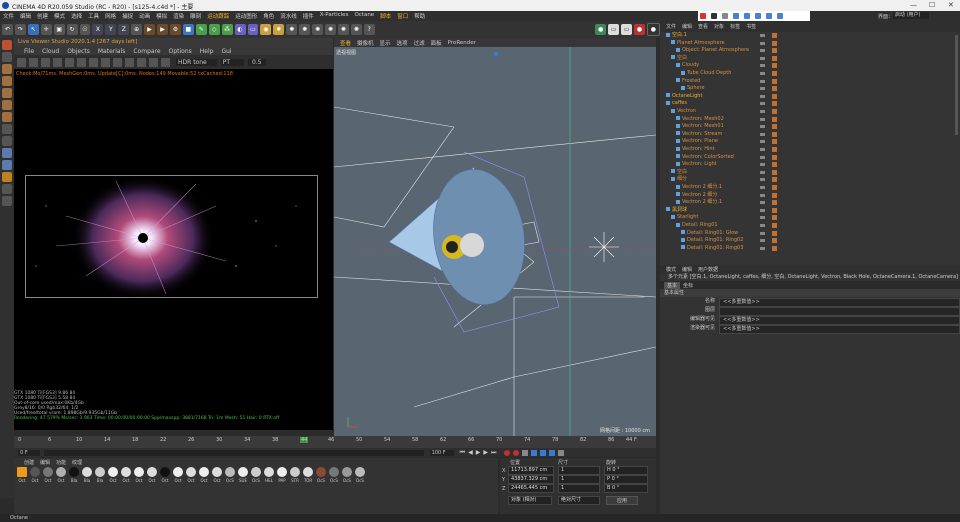 The height and width of the screenshot is (522, 960). What do you see at coordinates (808, 35) in the screenshot?
I see `object-row: 空白.1` at bounding box center [808, 35].